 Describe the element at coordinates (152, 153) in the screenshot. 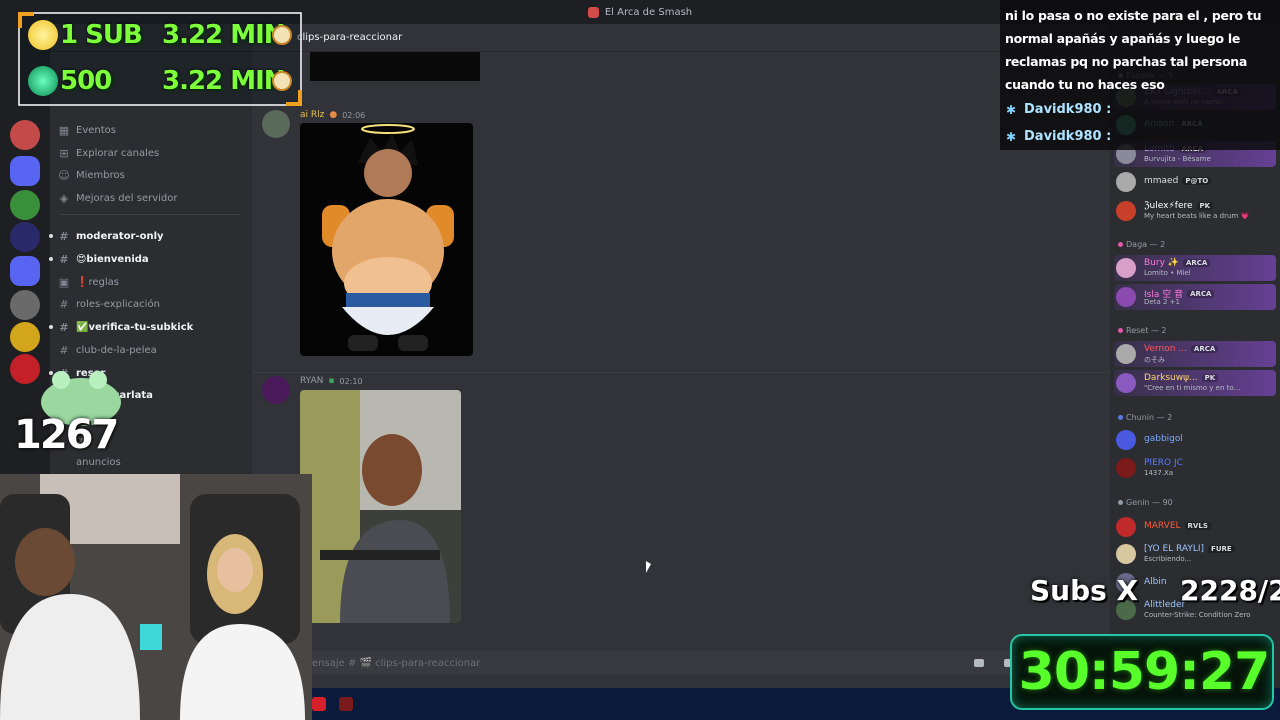

I see `channel-item: ⊞ Explorar canales` at that location.